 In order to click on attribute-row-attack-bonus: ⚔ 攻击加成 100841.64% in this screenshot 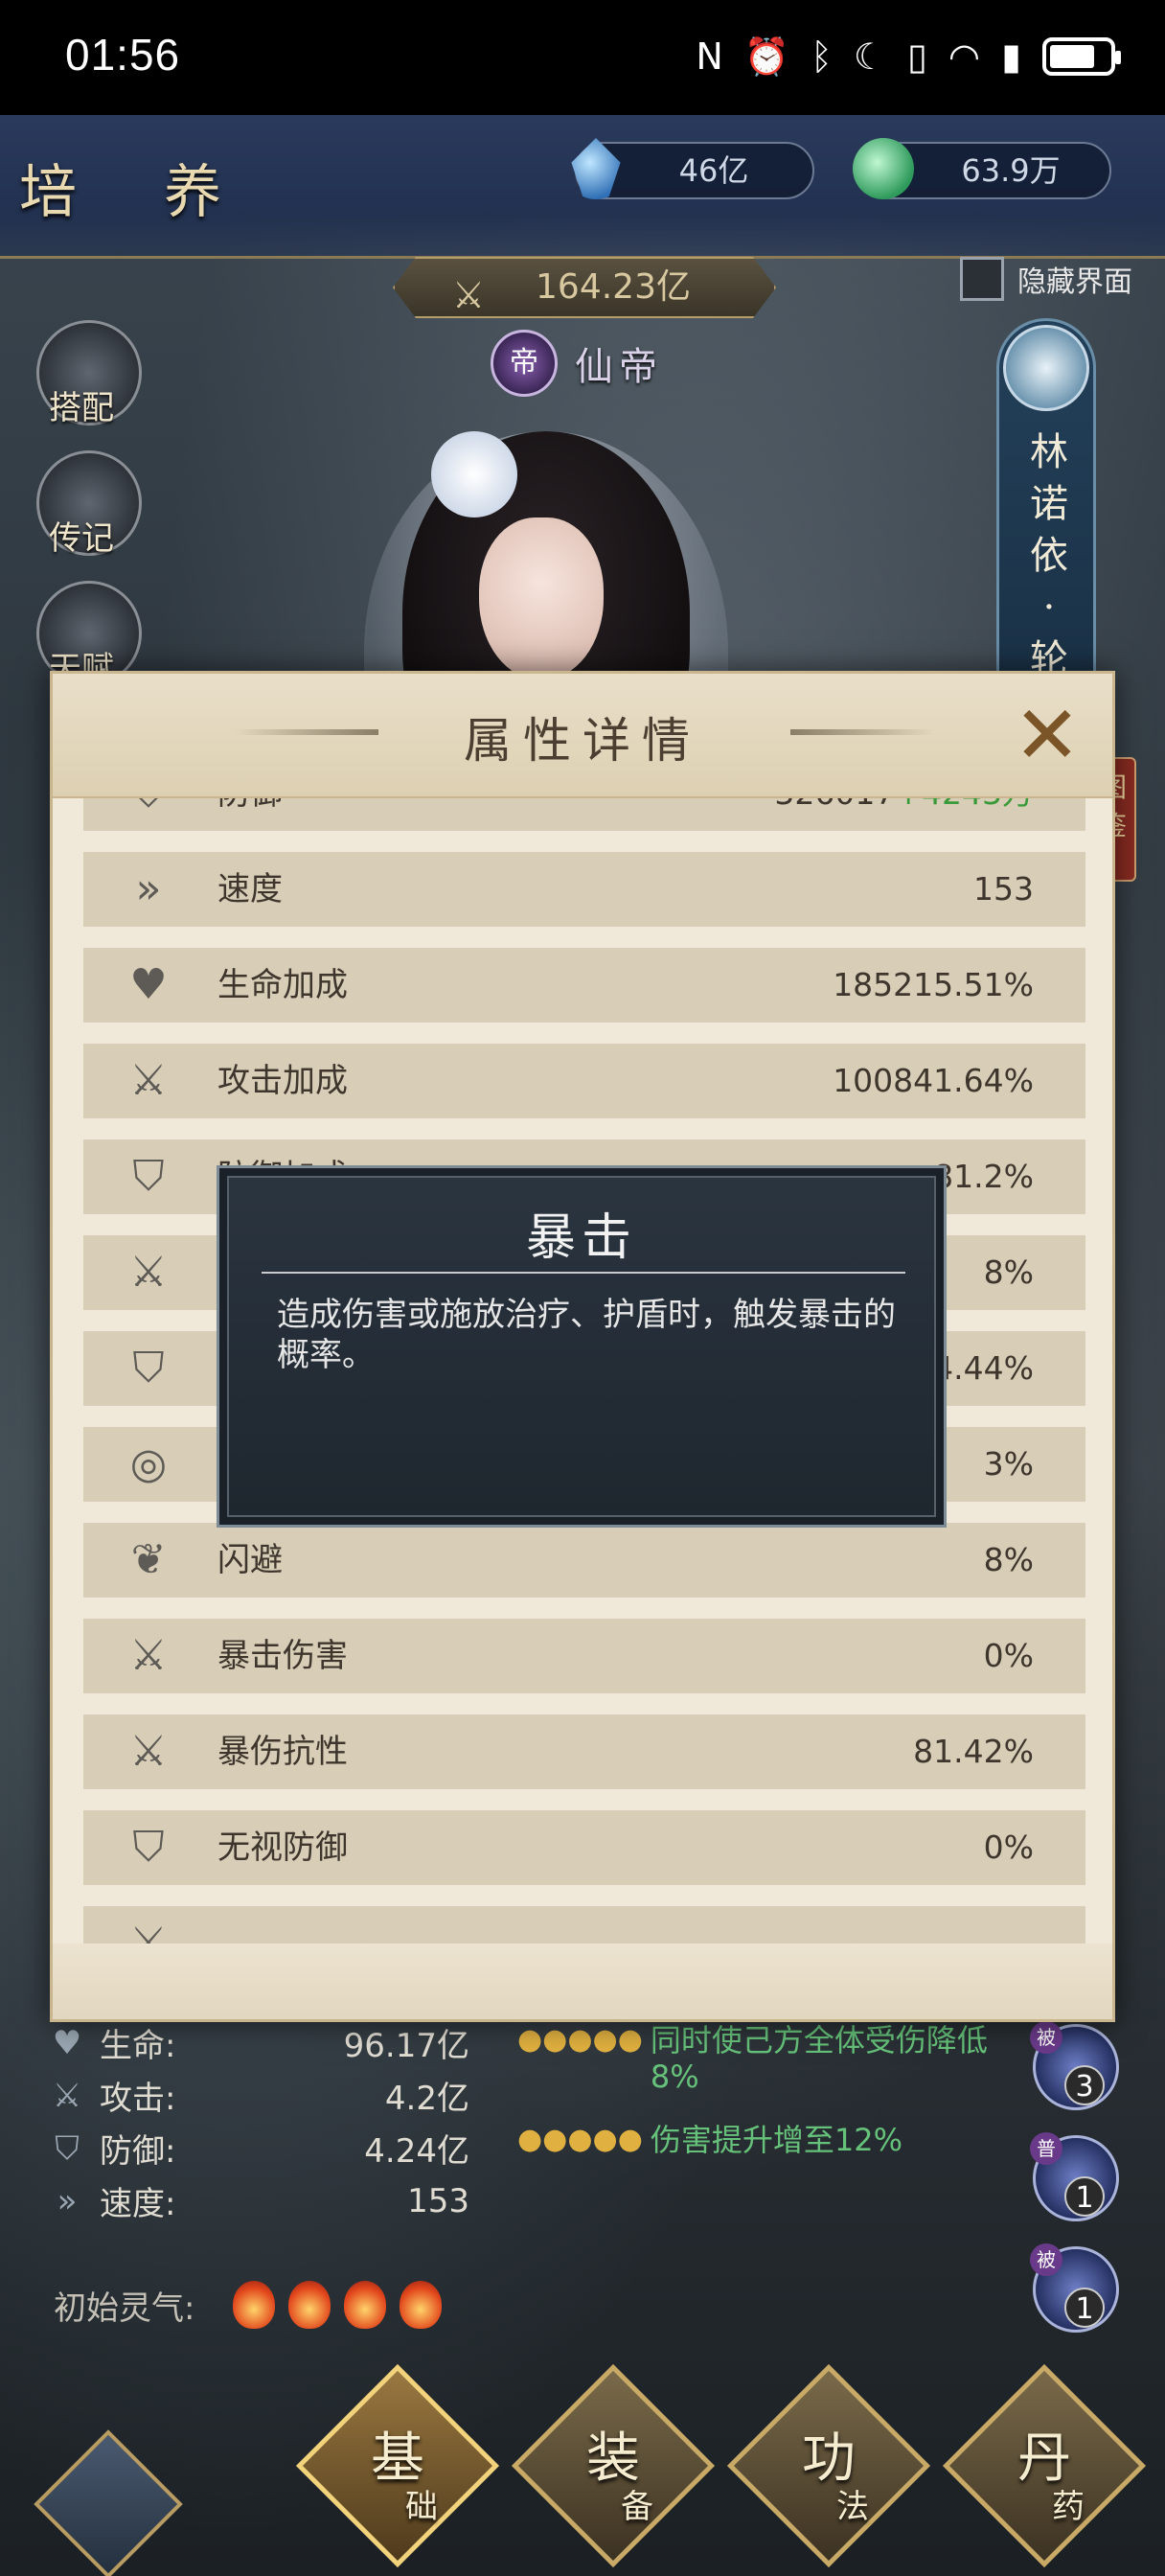, I will do `click(584, 1081)`.